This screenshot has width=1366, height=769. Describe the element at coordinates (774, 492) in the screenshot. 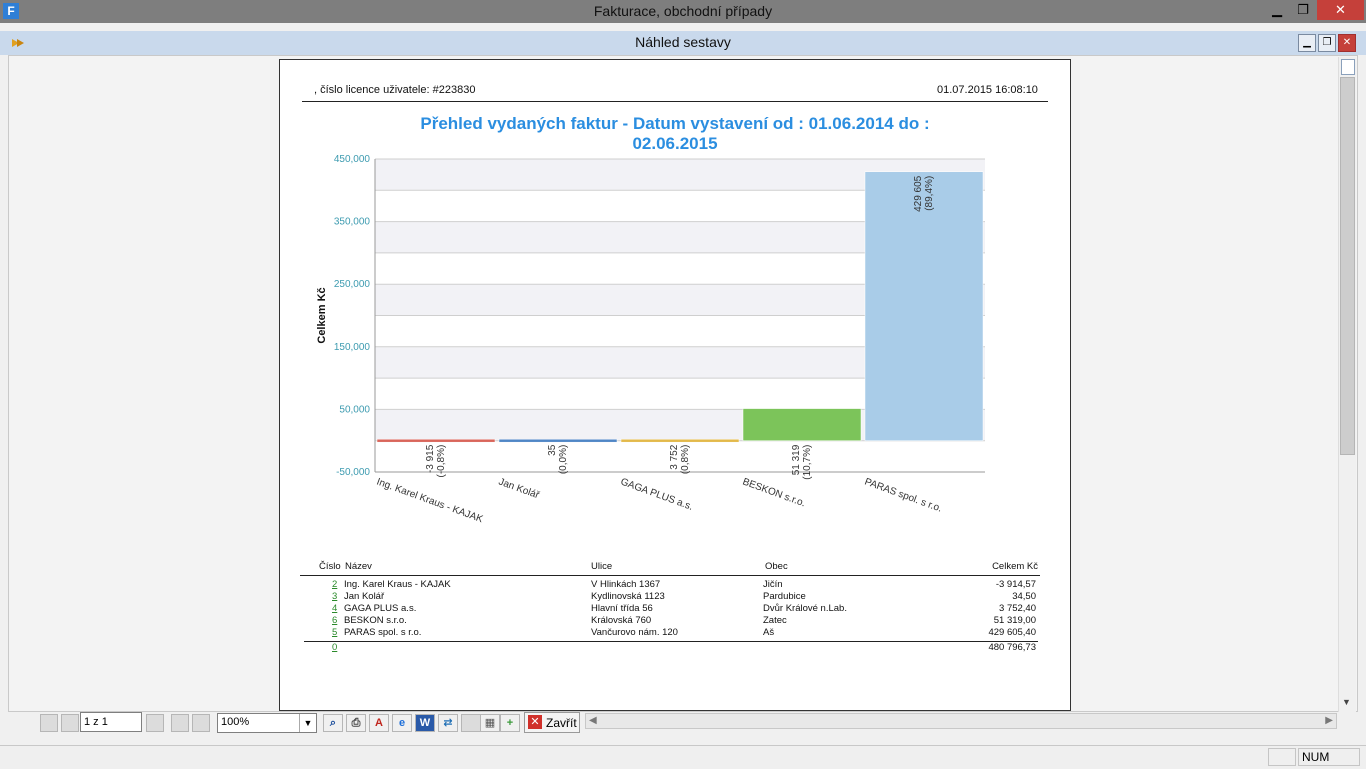

I see `category-label: BESKON s.r.o.` at that location.